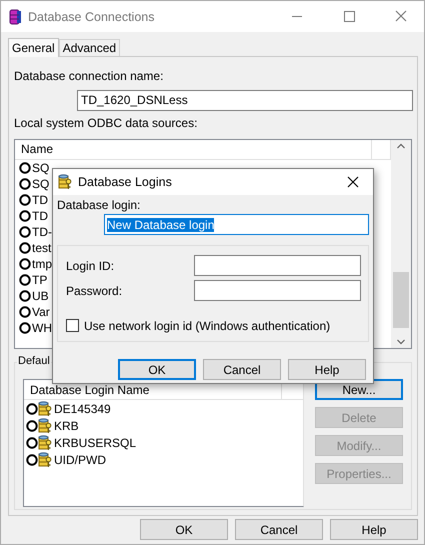 This screenshot has height=545, width=425. I want to click on connection-name-label: Database connection name:, so click(89, 76).